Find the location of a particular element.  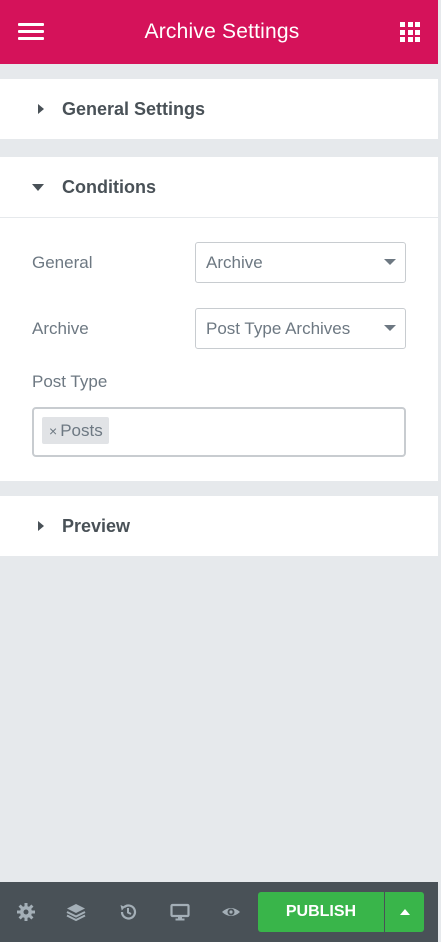

post-type-label: Post Type is located at coordinates (70, 381).